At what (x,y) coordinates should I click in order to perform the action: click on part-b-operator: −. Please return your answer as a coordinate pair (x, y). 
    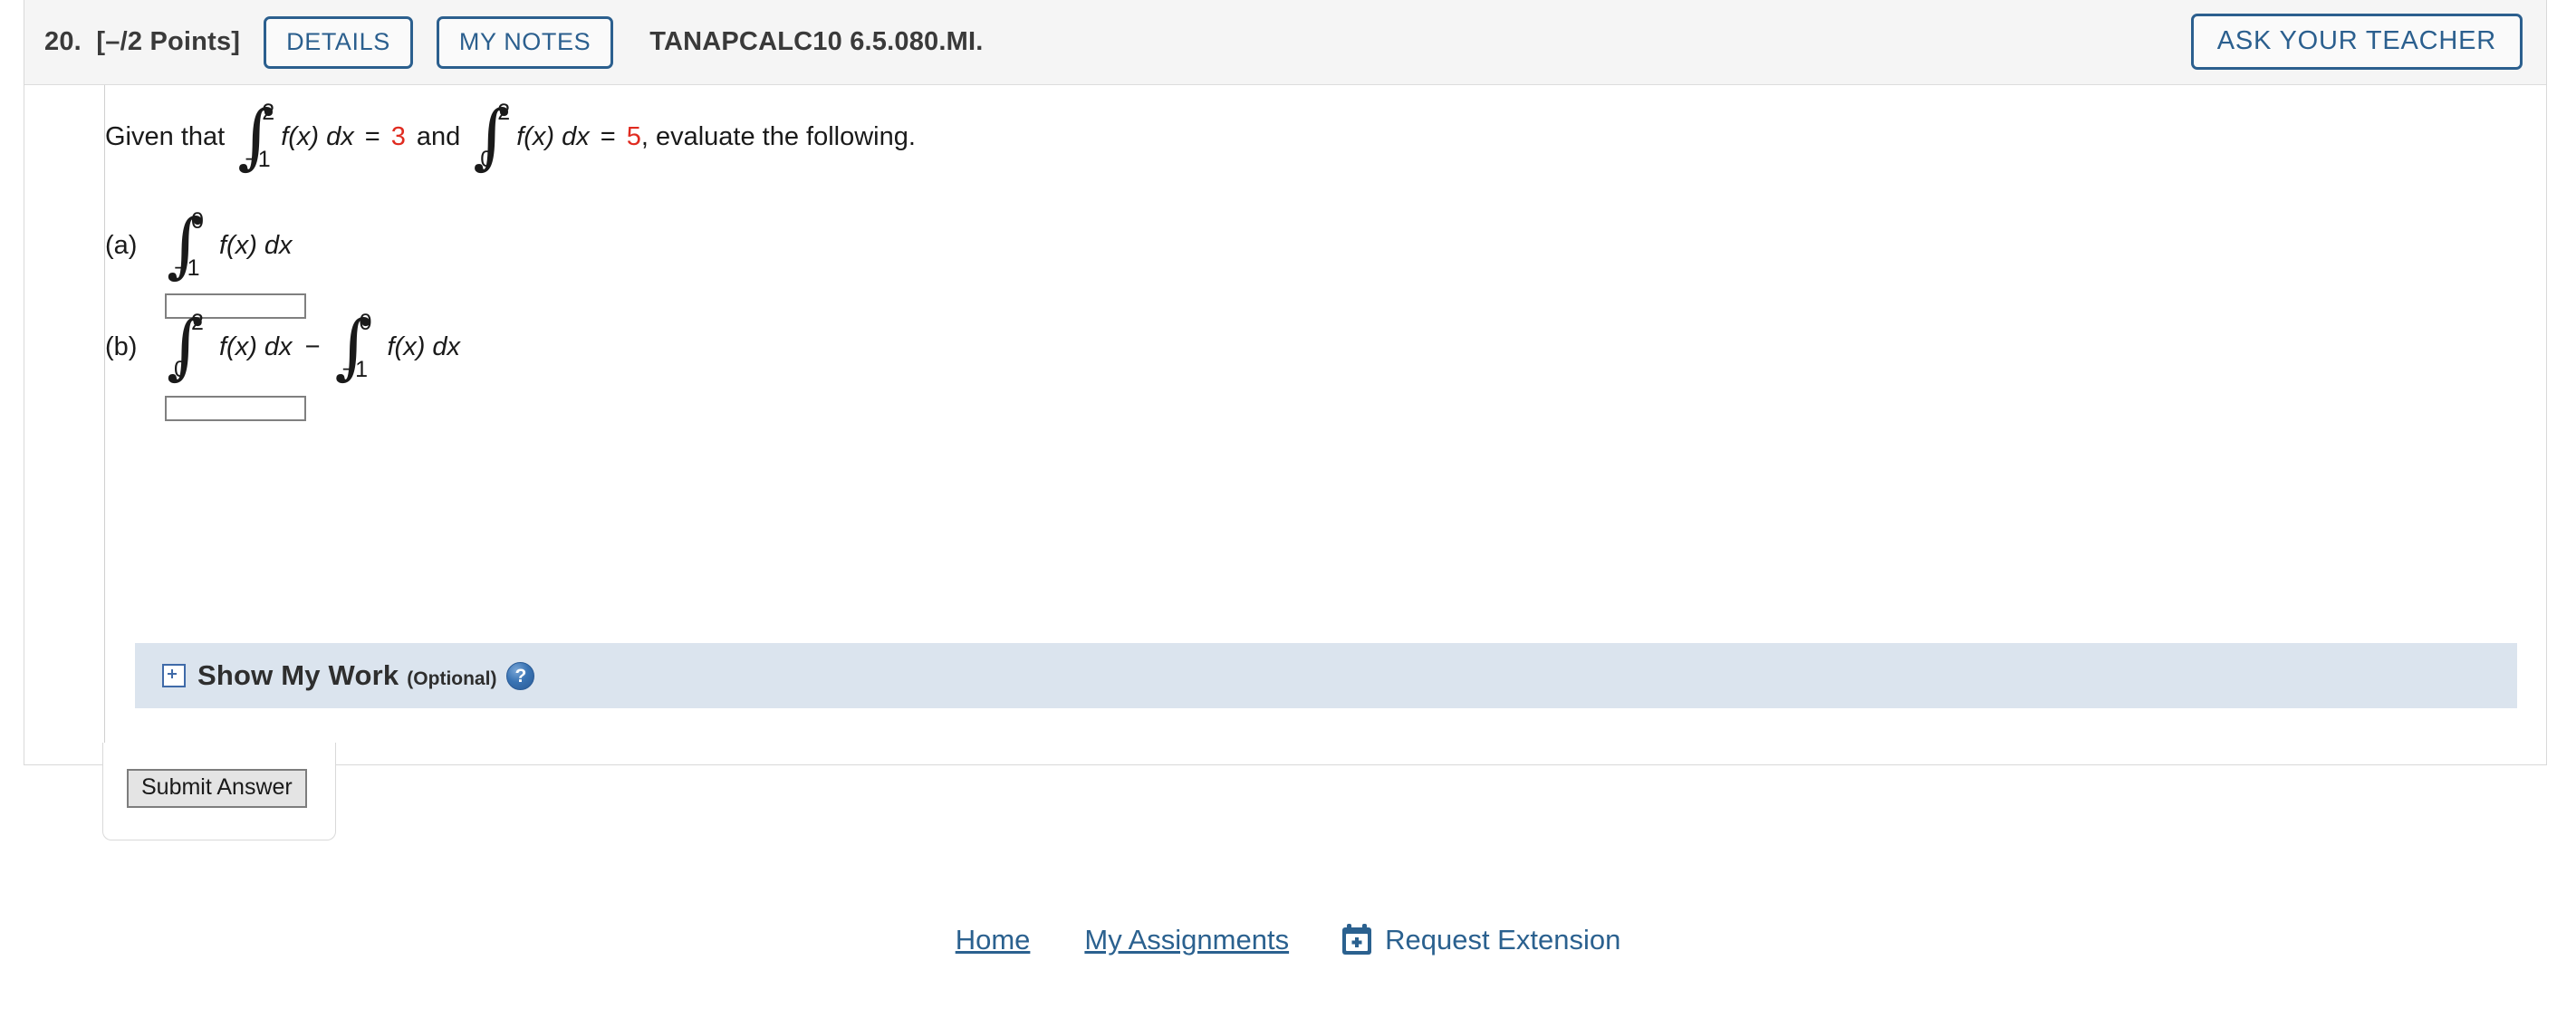
    Looking at the image, I should click on (312, 346).